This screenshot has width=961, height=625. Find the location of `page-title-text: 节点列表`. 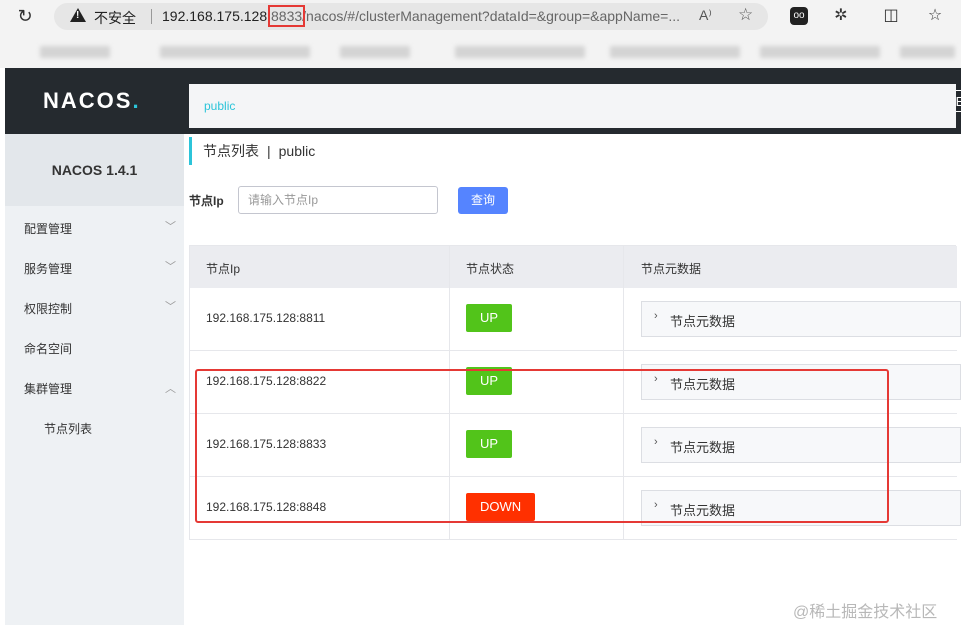

page-title-text: 节点列表 is located at coordinates (231, 151).